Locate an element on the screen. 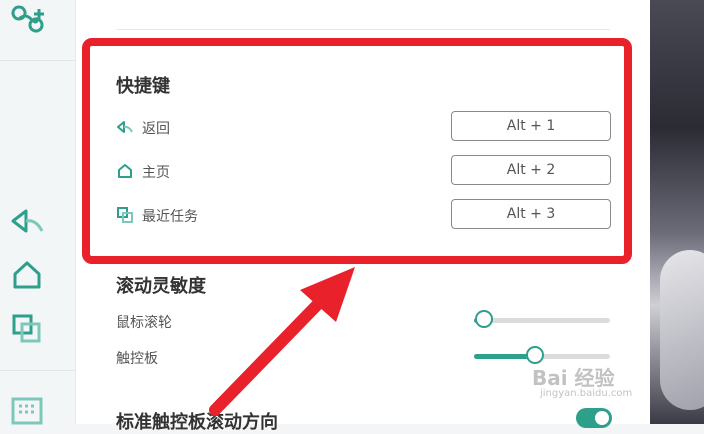  keyboard-icon is located at coordinates (27, 411).